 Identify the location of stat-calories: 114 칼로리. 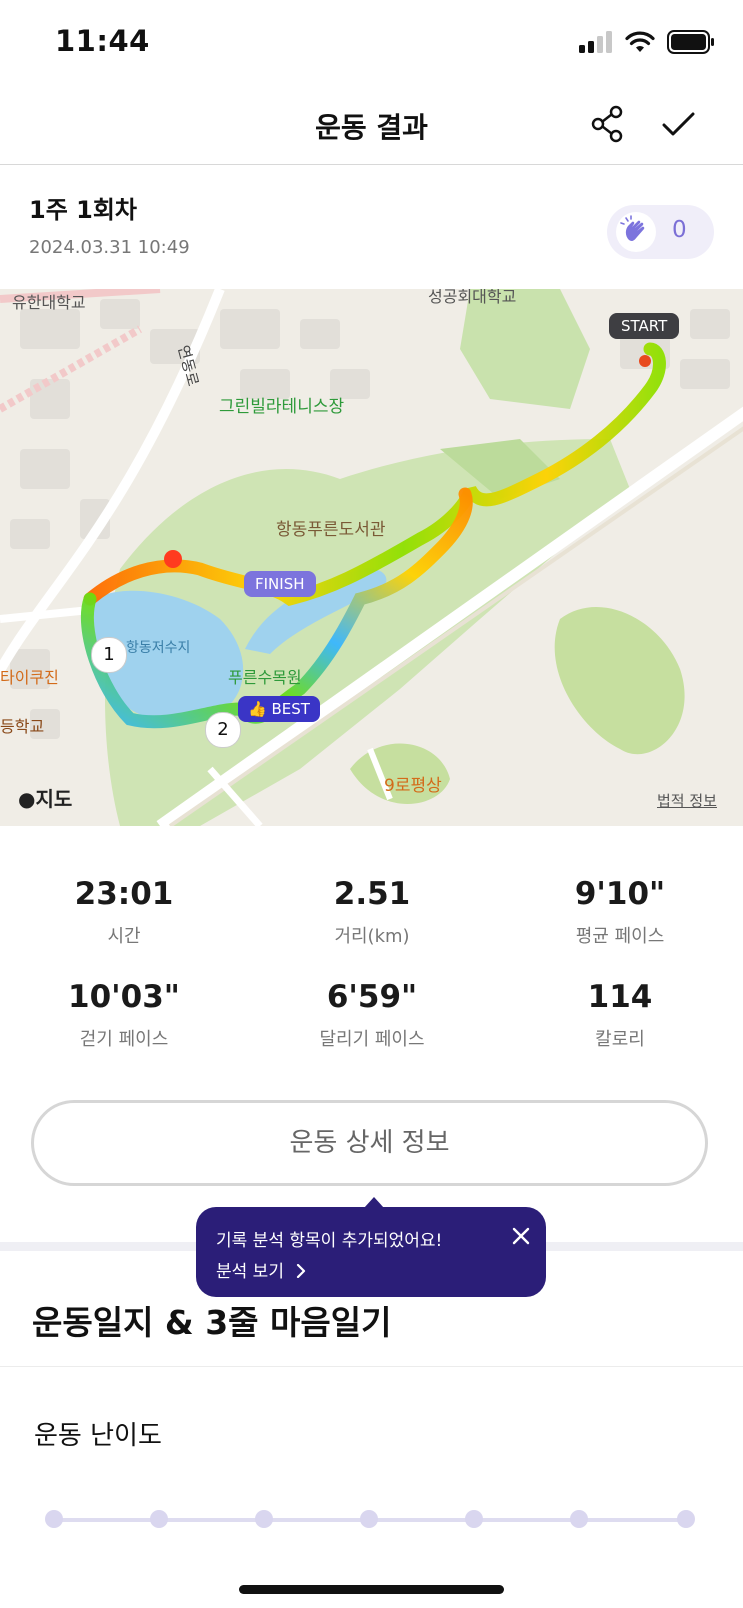
(619, 1015).